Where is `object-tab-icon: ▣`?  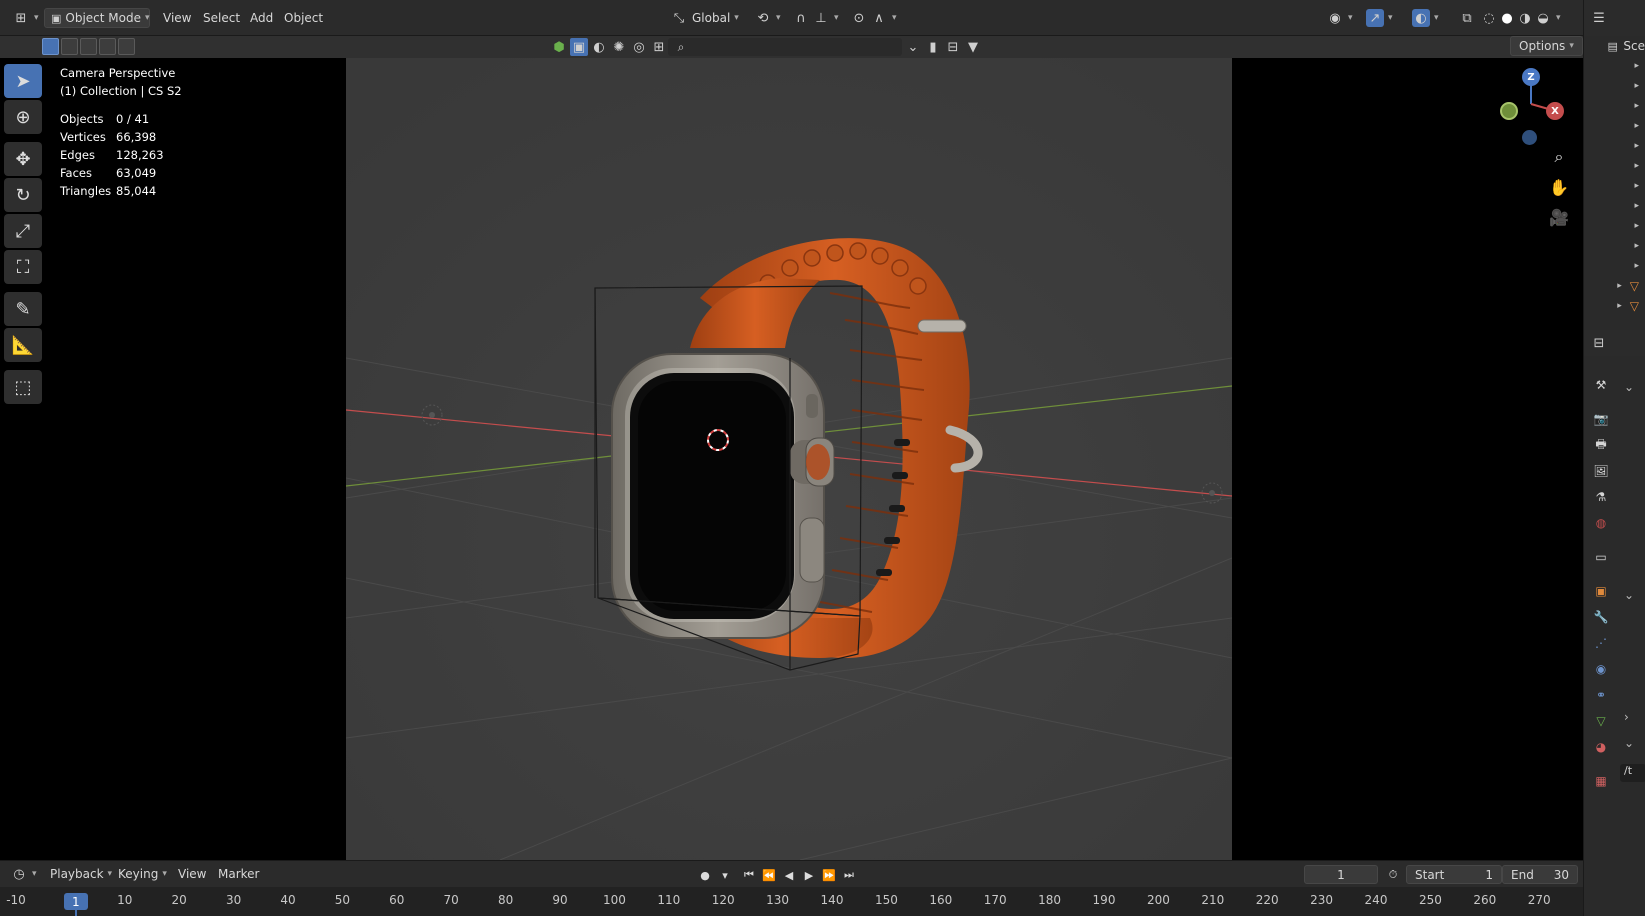
object-tab-icon: ▣ is located at coordinates (1601, 591).